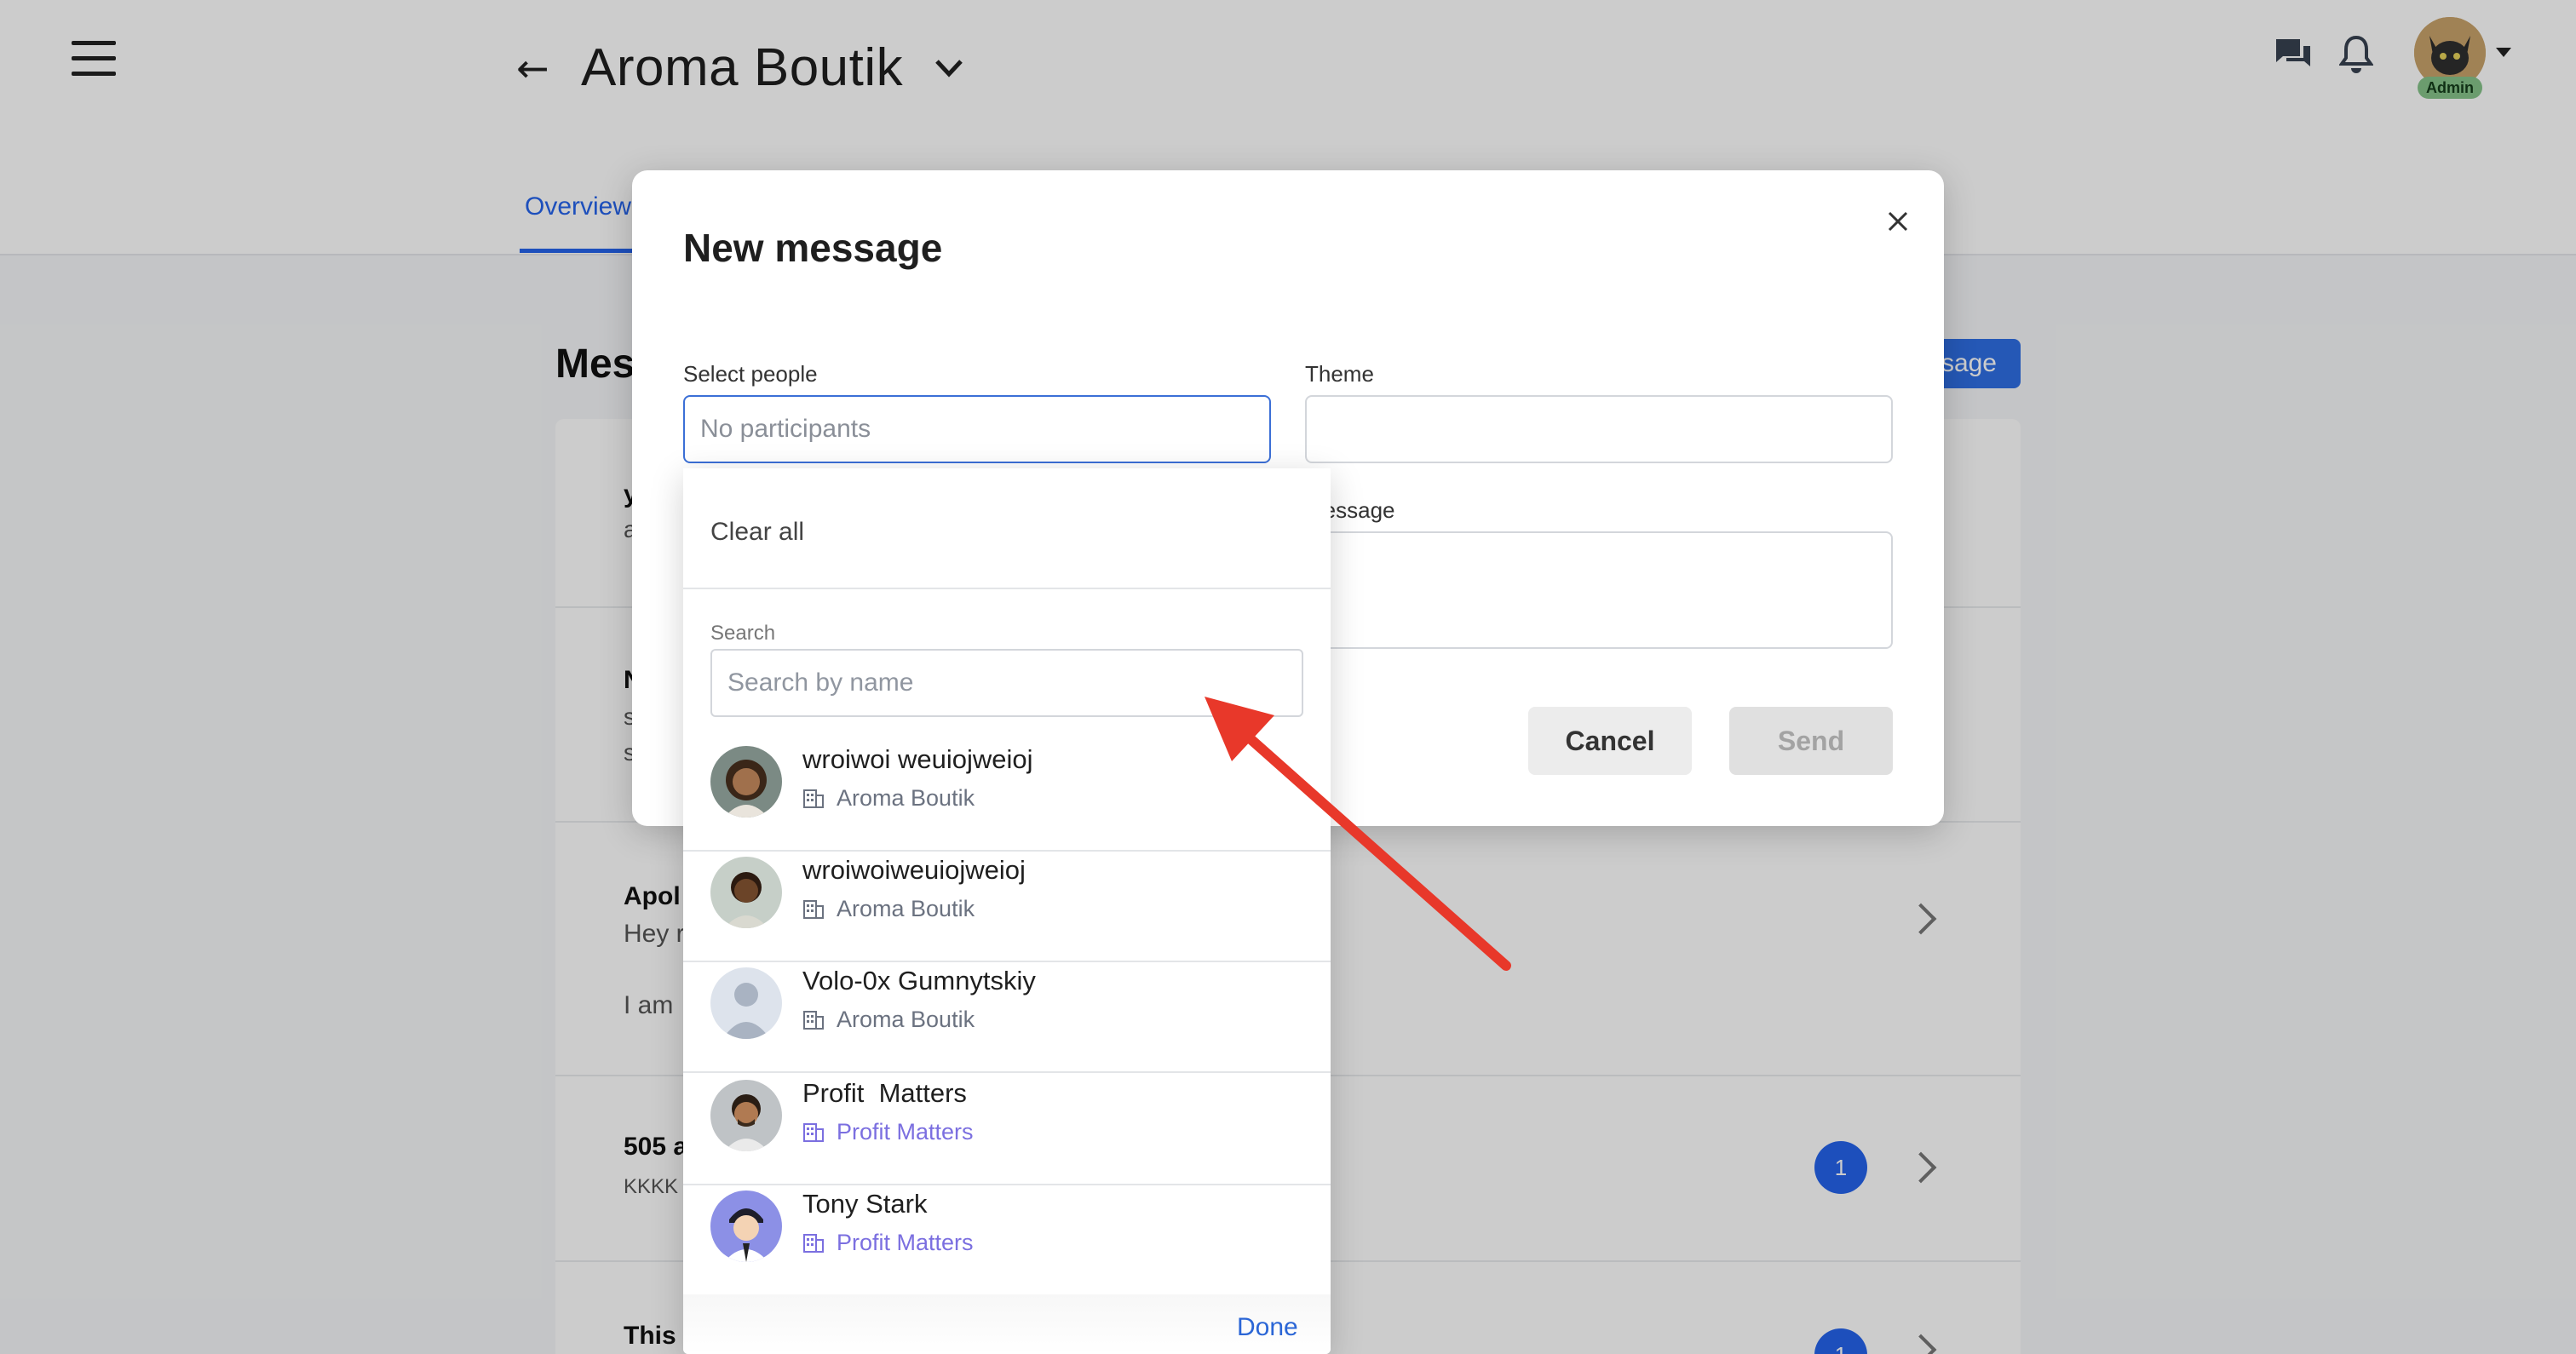 Image resolution: width=2576 pixels, height=1354 pixels. What do you see at coordinates (1007, 1227) in the screenshot?
I see `participant-option: Tony Stark Profit Matters` at bounding box center [1007, 1227].